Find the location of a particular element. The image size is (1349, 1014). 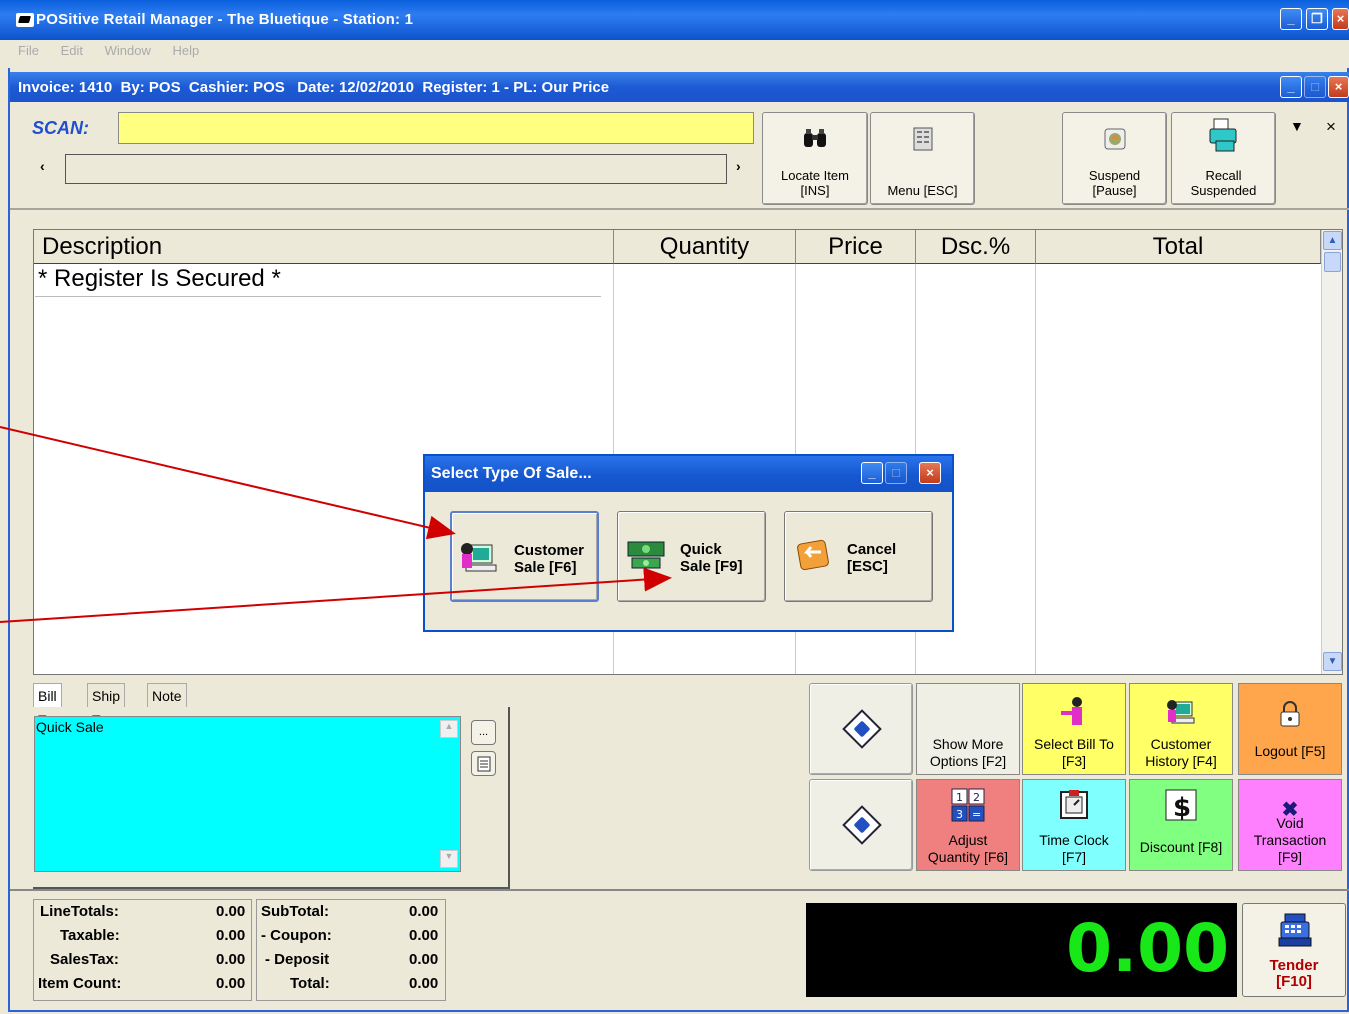

dollar-sign-icon: $ is located at coordinates (1181, 808).